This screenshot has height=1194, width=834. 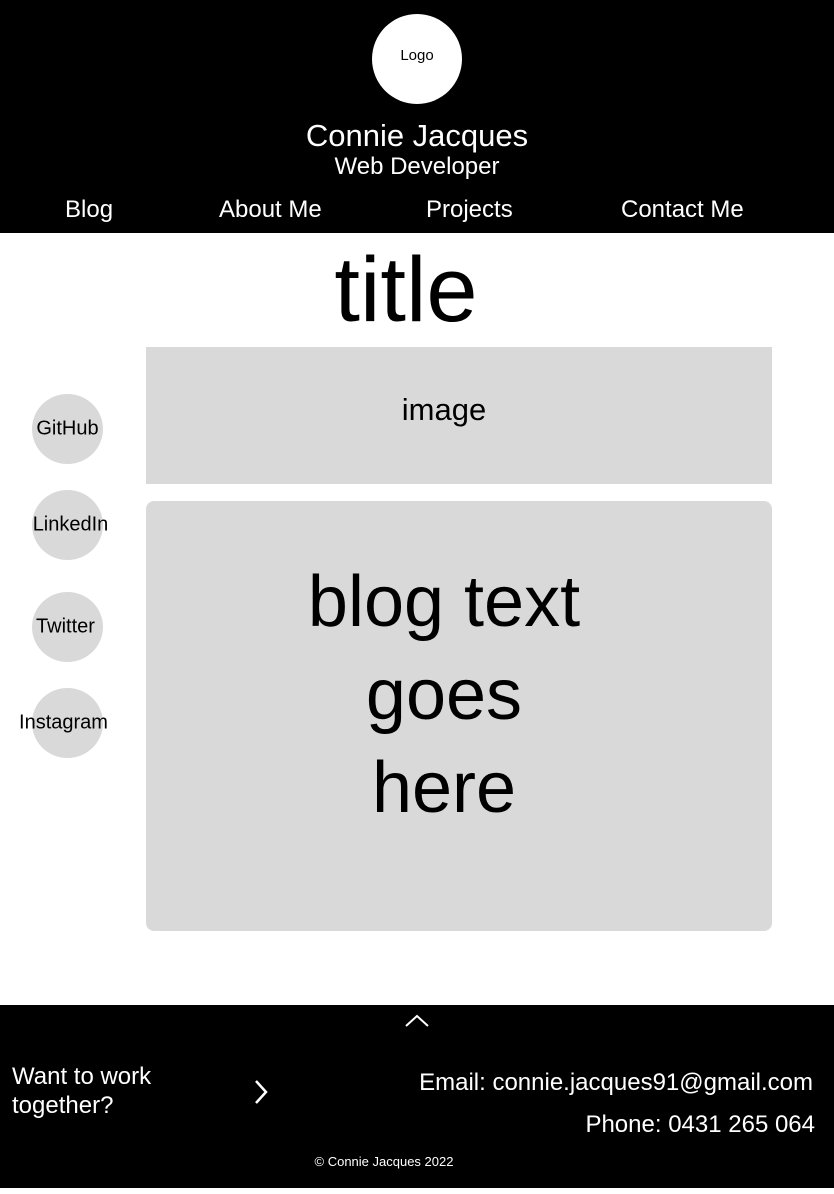 I want to click on social-linkedin: LinkedIn, so click(x=70, y=525).